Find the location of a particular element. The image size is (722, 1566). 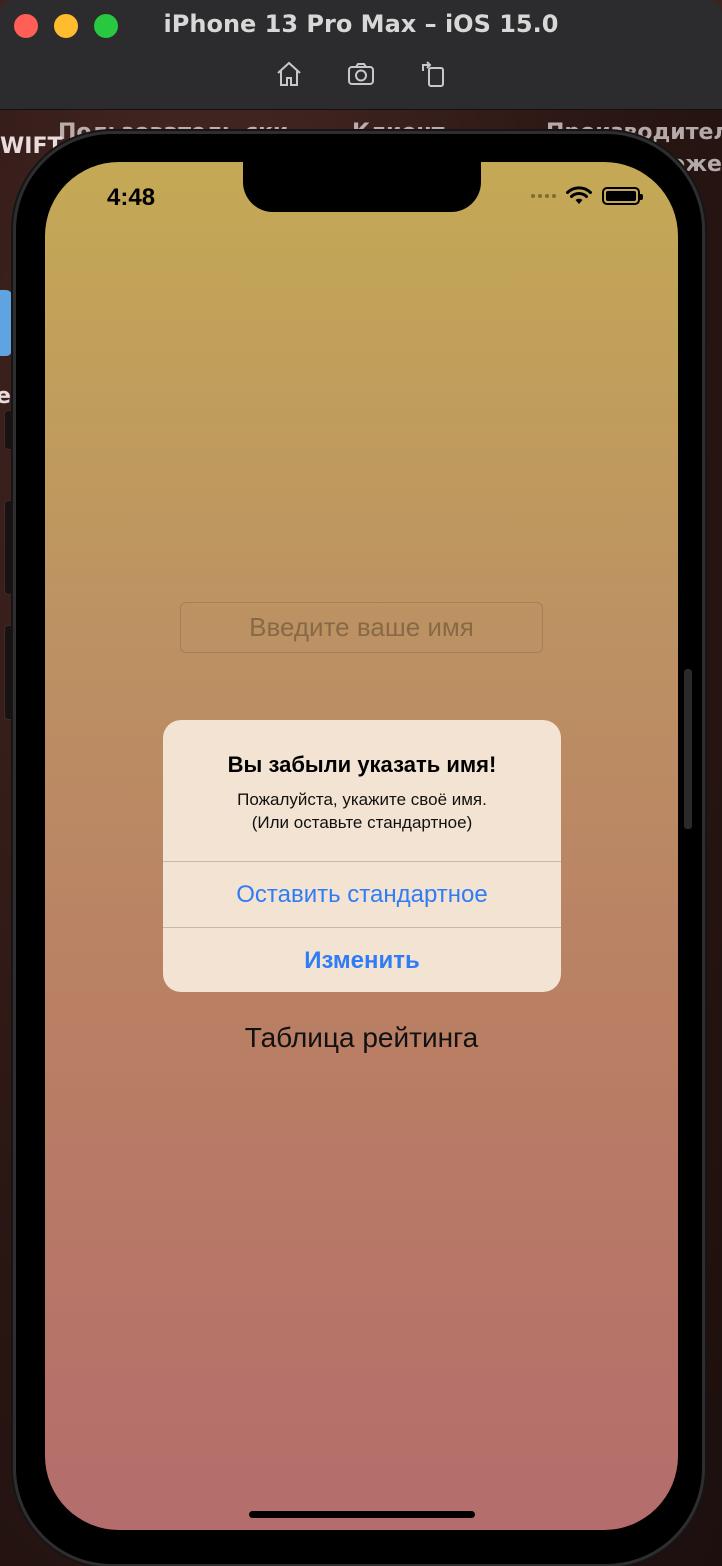

camera-icon is located at coordinates (361, 74).